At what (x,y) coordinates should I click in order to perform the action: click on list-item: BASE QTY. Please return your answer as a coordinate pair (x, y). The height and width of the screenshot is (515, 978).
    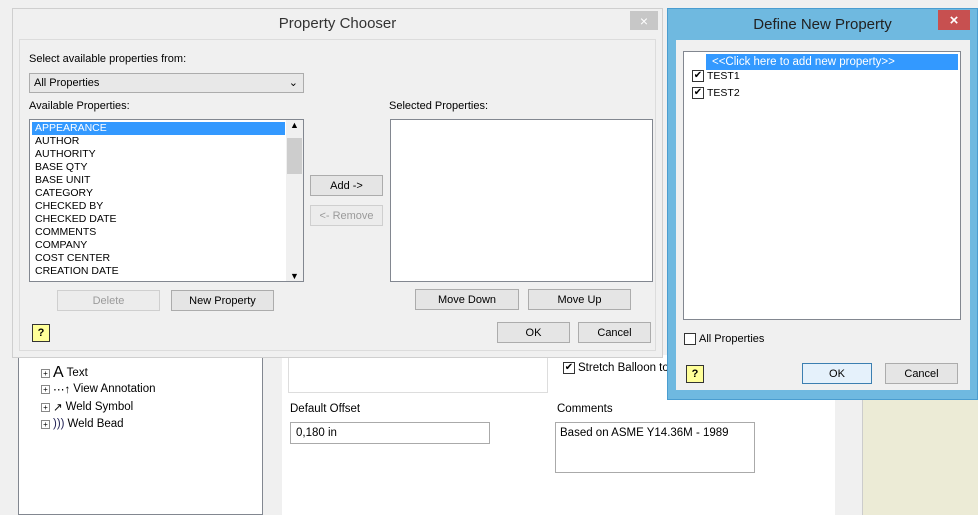
    Looking at the image, I should click on (158, 167).